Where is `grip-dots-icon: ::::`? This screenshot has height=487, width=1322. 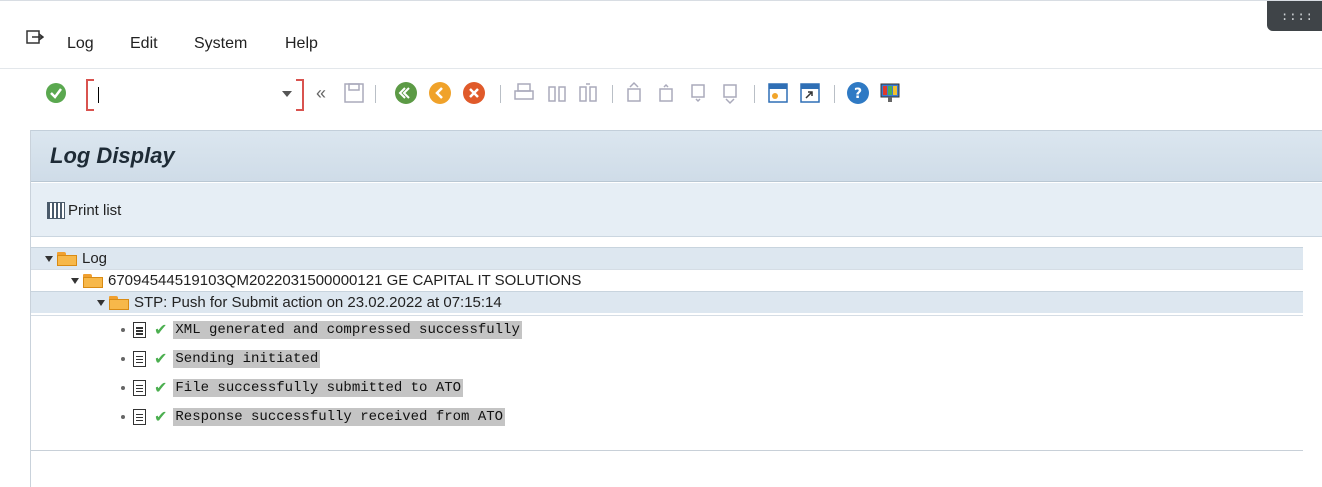 grip-dots-icon: :::: is located at coordinates (1297, 16).